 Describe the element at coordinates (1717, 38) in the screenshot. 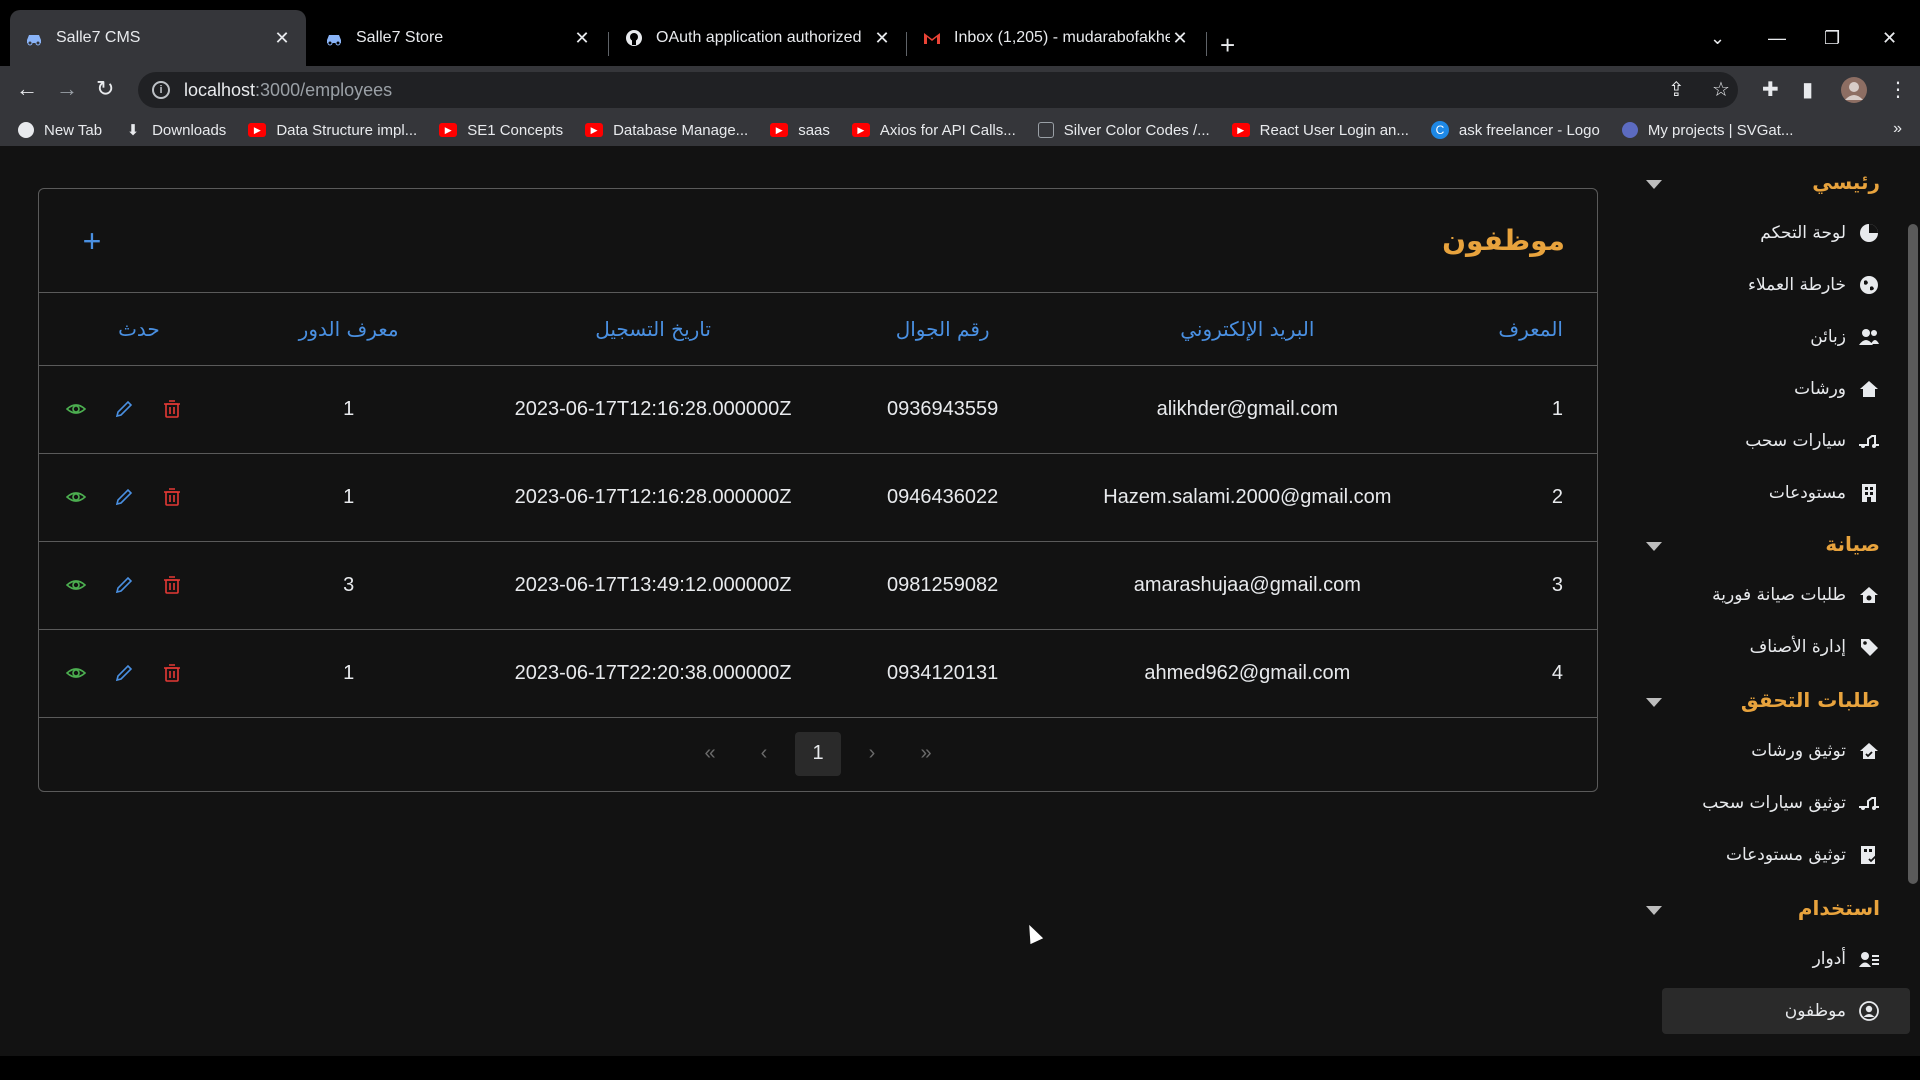

I see `tab-search-icon: ⌄` at that location.